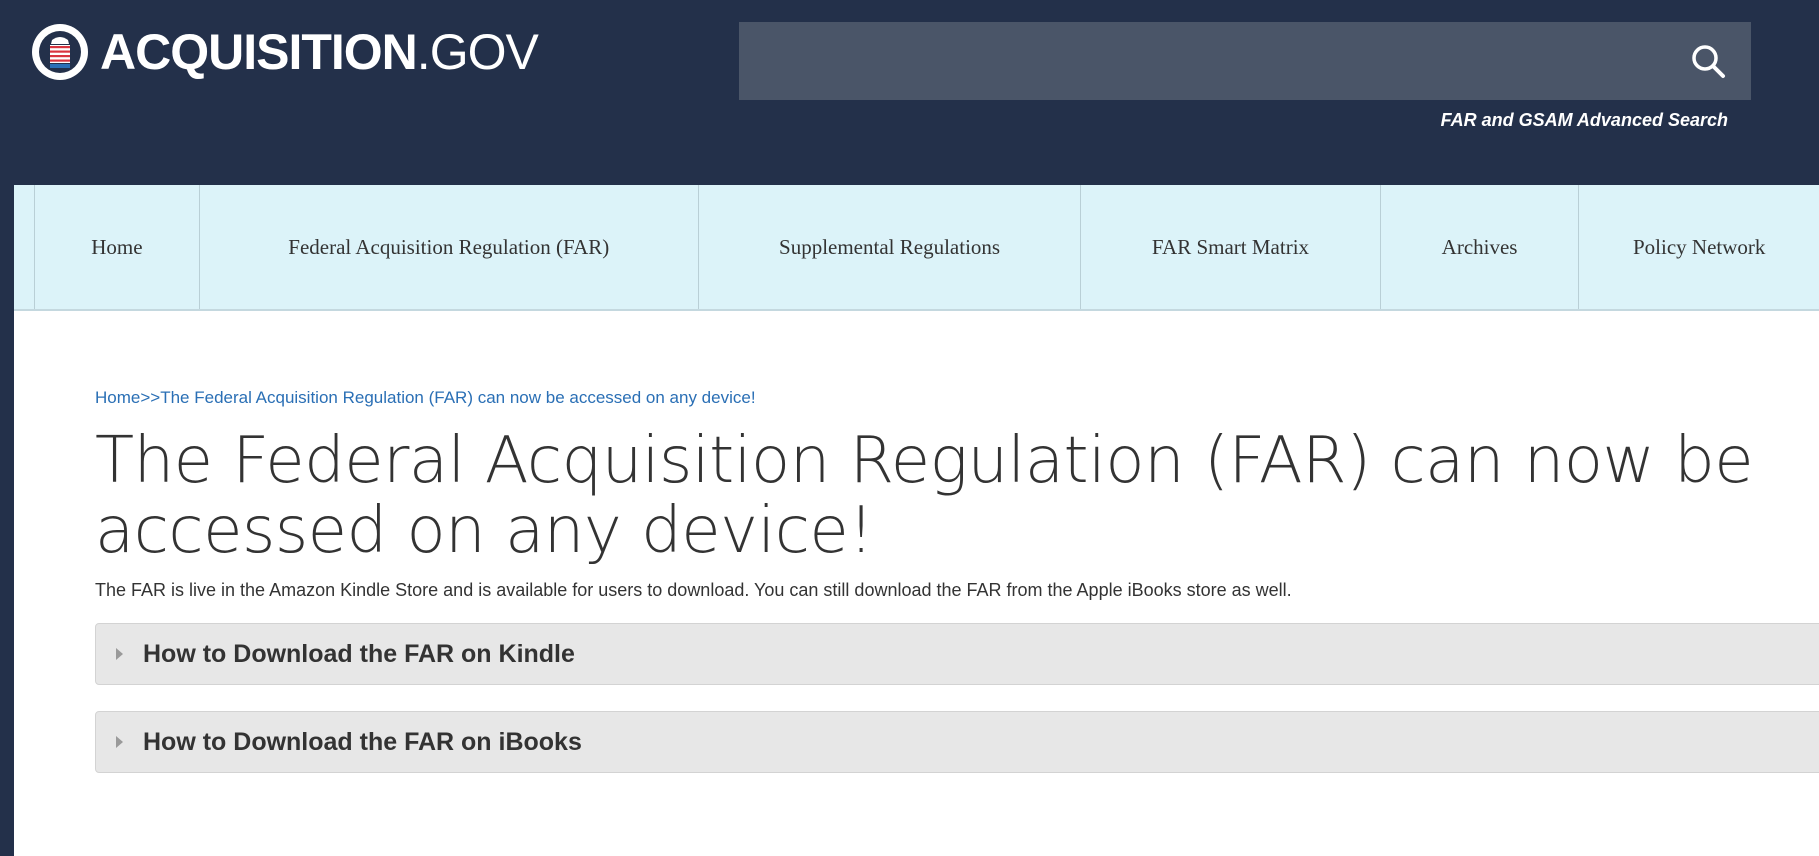 This screenshot has width=1819, height=856. Describe the element at coordinates (1199, 61) in the screenshot. I see `search-input` at that location.